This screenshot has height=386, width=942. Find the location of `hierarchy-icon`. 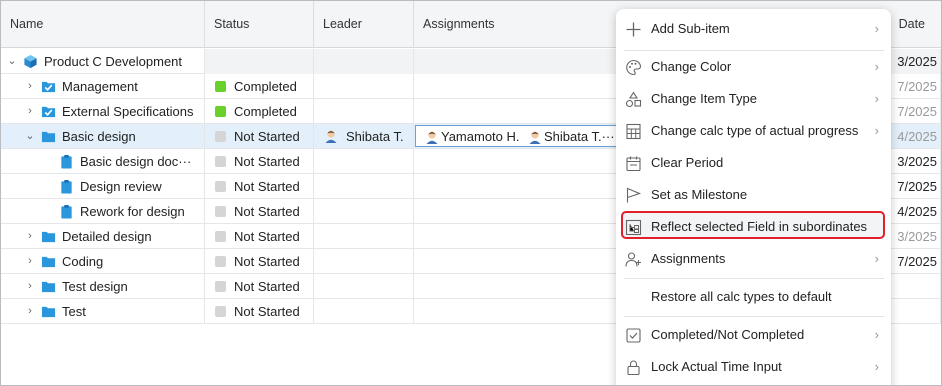

hierarchy-icon is located at coordinates (633, 227).